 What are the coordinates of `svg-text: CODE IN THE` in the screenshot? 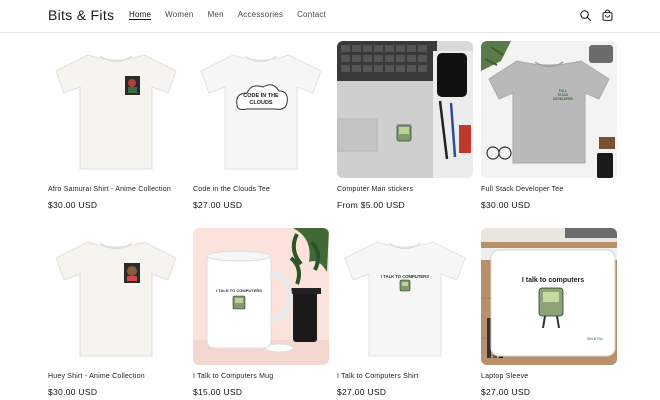 It's located at (261, 96).